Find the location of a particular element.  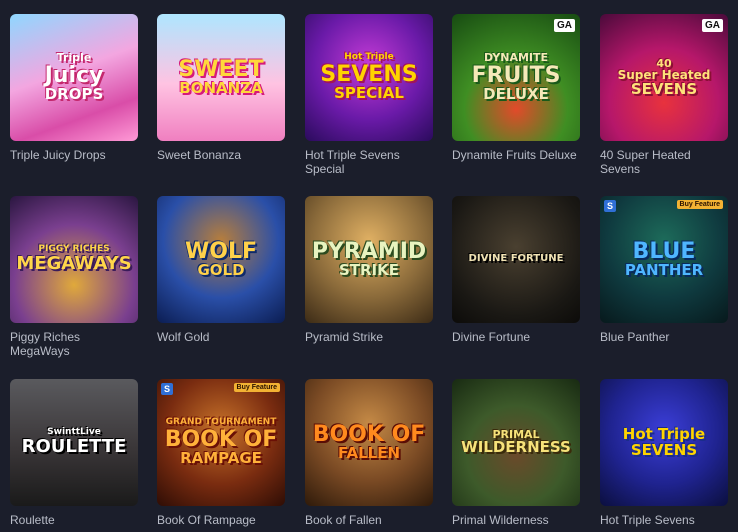

game-logo: Triple Juicy DROPS is located at coordinates (74, 77).